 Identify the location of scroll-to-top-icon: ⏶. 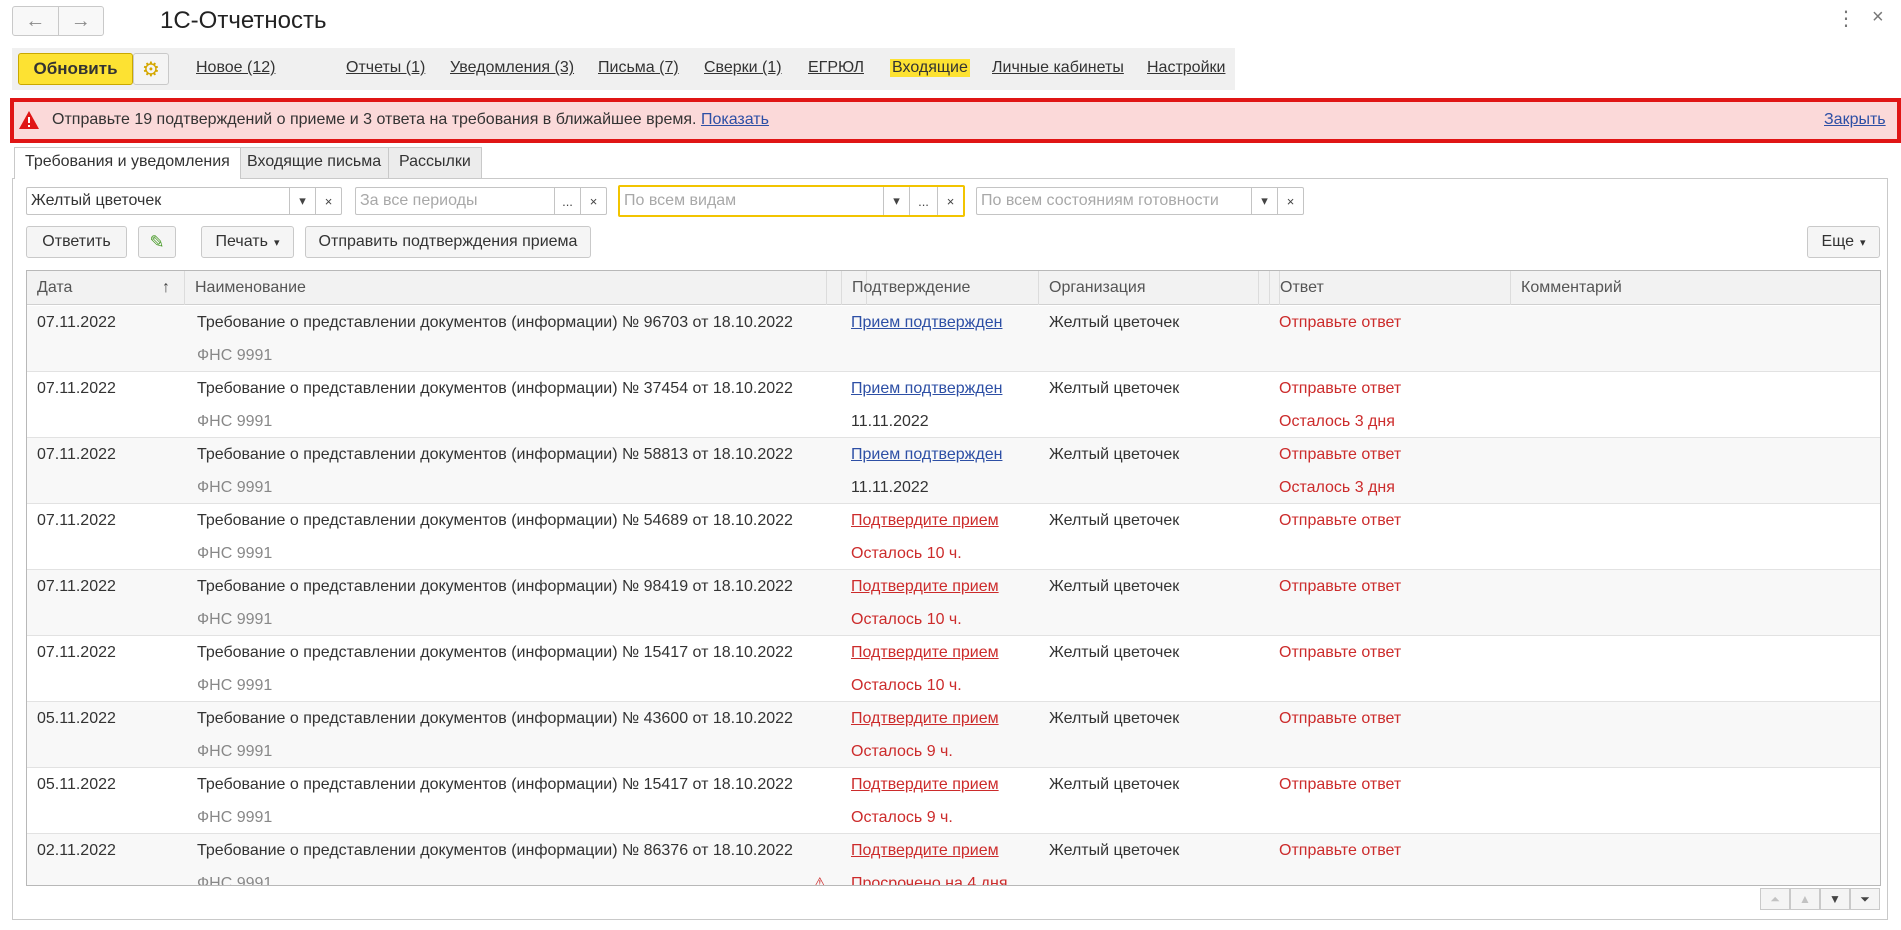
(1775, 899).